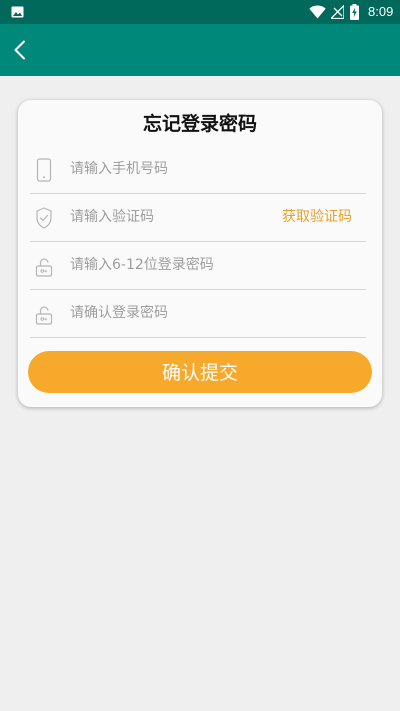  I want to click on verification-code-input, so click(160, 217).